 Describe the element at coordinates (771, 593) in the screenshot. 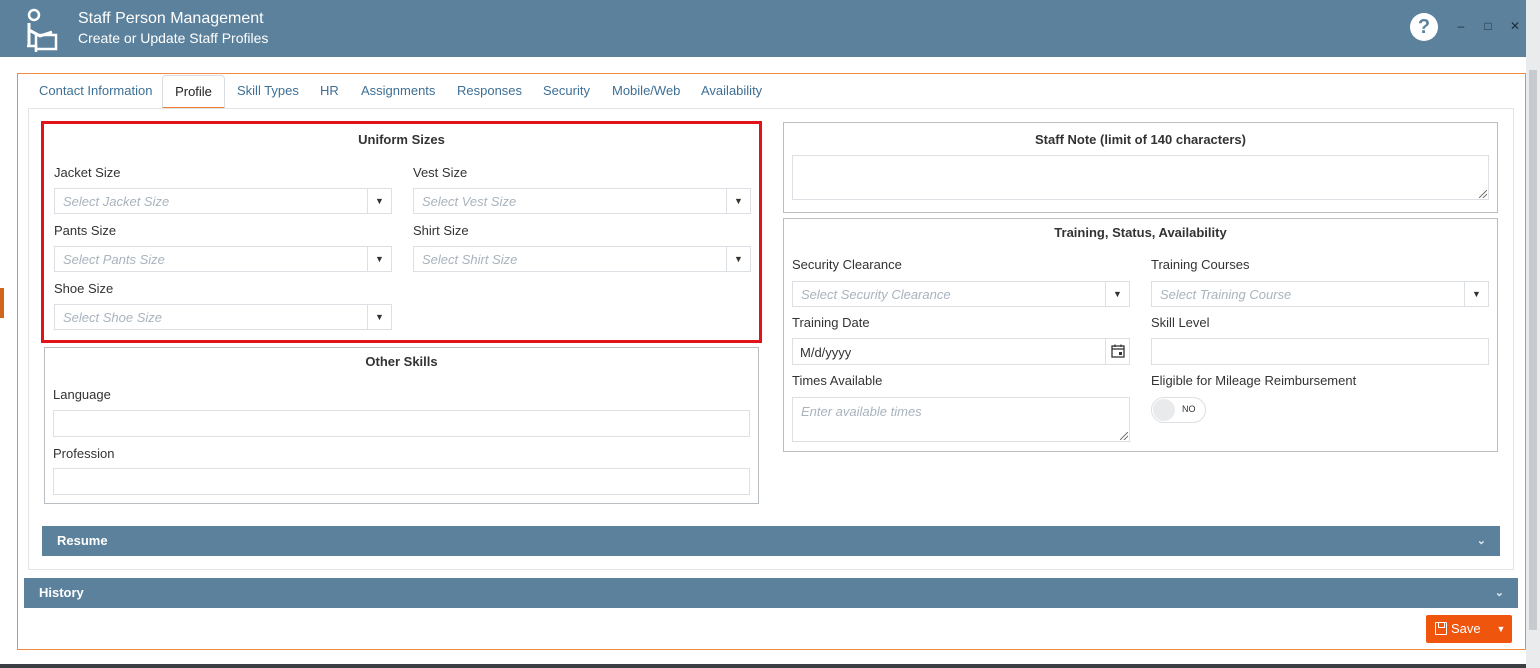

I see `history-section-header: History ⌄` at that location.